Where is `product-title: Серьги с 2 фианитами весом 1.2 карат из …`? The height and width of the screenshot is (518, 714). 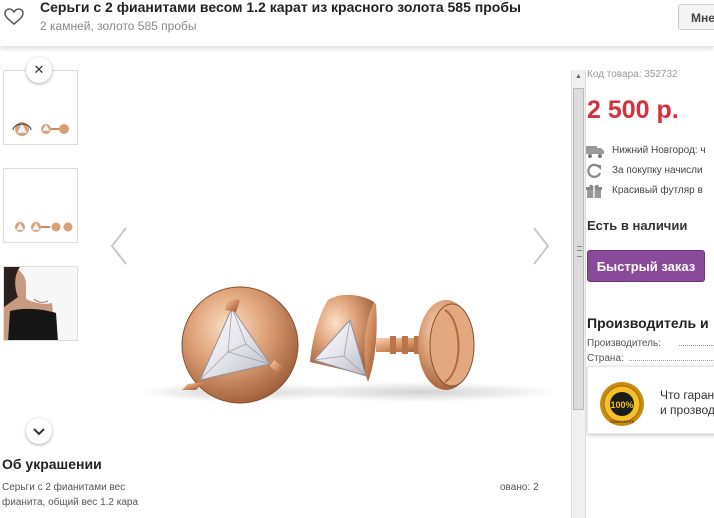 product-title: Серьги с 2 фианитами весом 1.2 карат из … is located at coordinates (280, 7).